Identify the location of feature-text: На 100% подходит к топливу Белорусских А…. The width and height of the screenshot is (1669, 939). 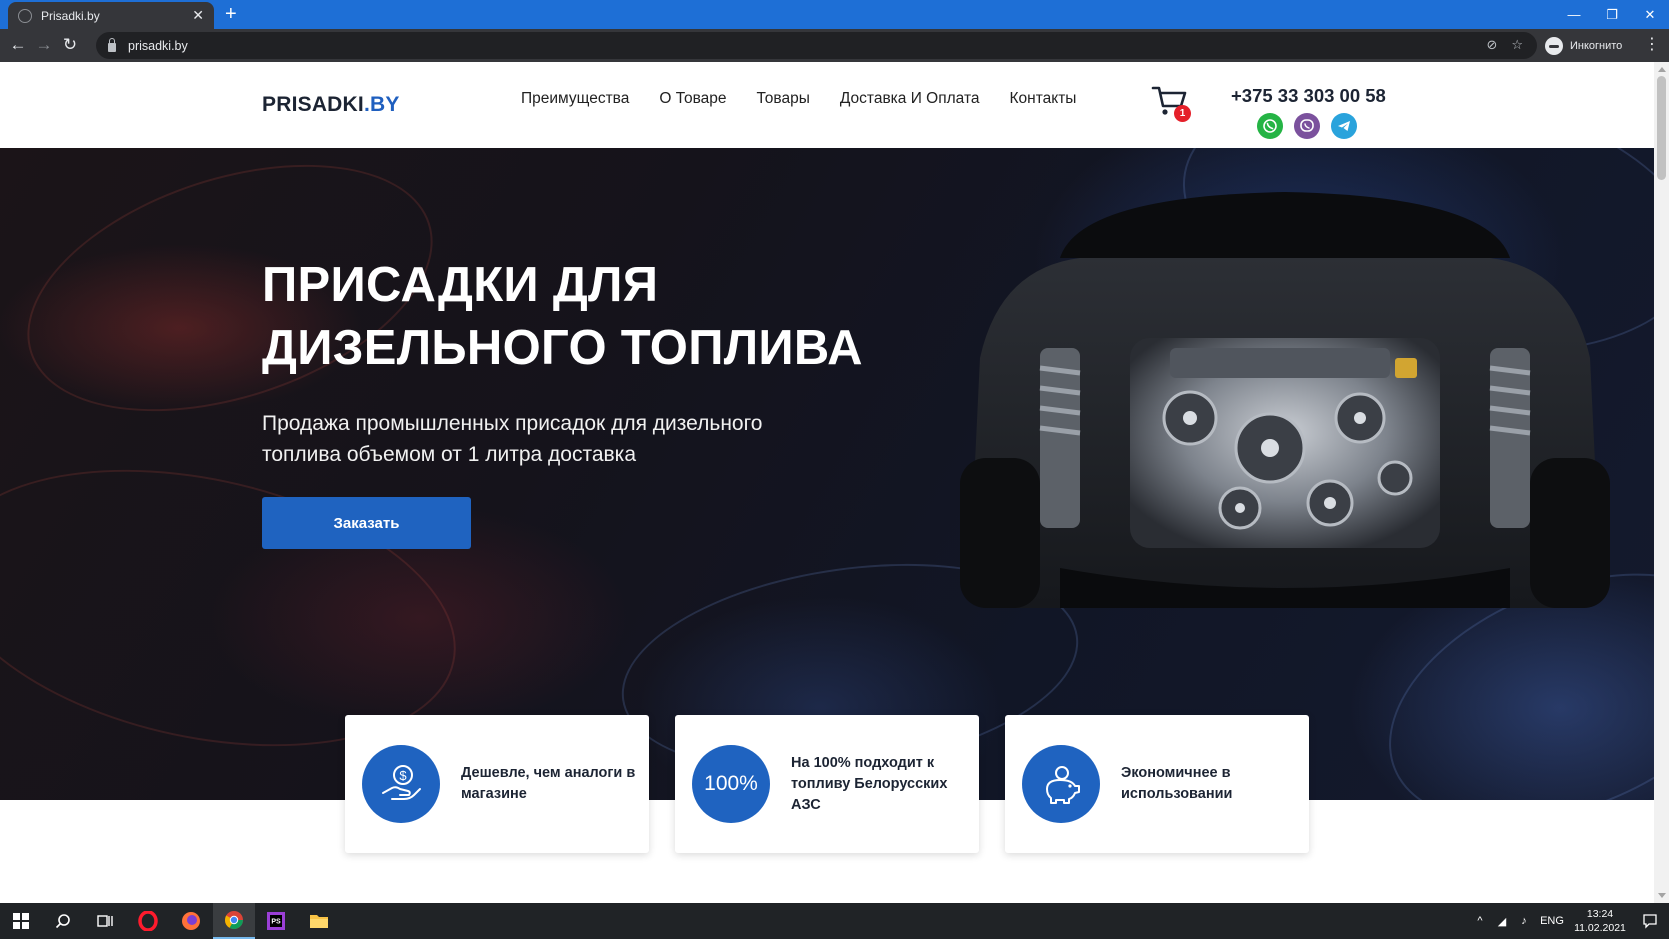
(869, 783).